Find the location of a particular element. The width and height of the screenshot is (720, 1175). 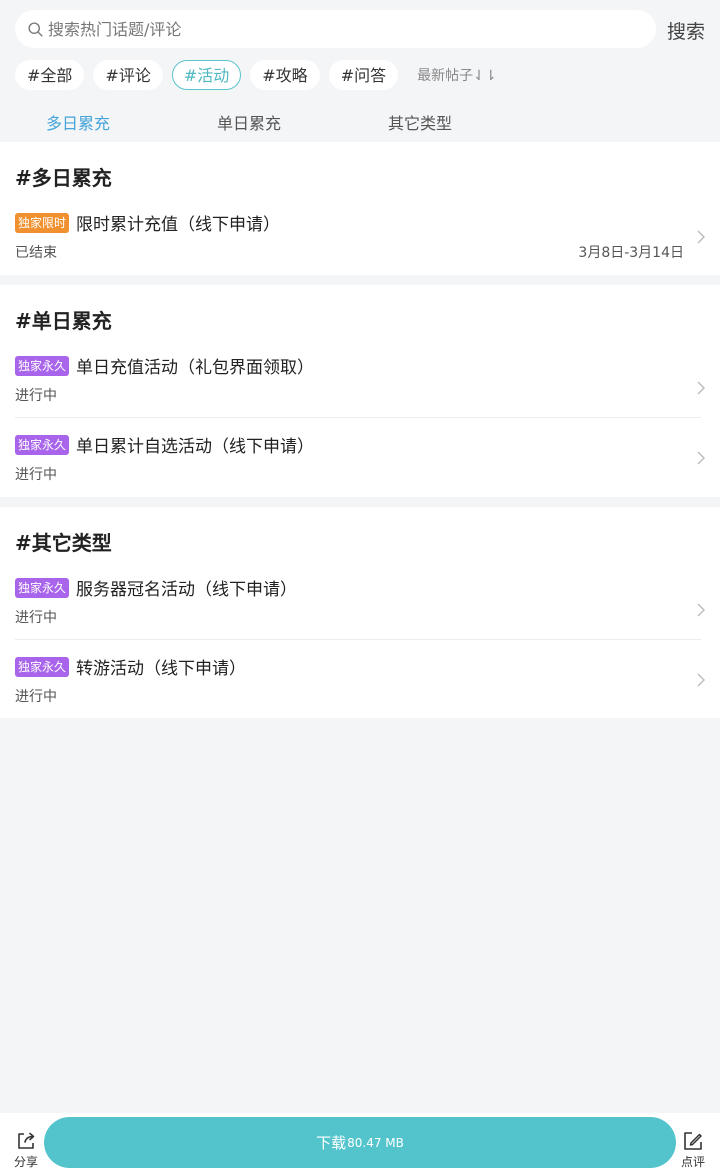

share-button: 分享 is located at coordinates (26, 1150).